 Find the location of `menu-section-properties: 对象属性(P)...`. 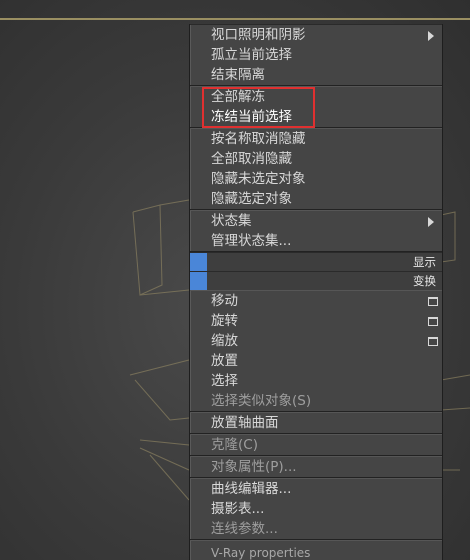

menu-section-properties: 对象属性(P)... is located at coordinates (316, 467).